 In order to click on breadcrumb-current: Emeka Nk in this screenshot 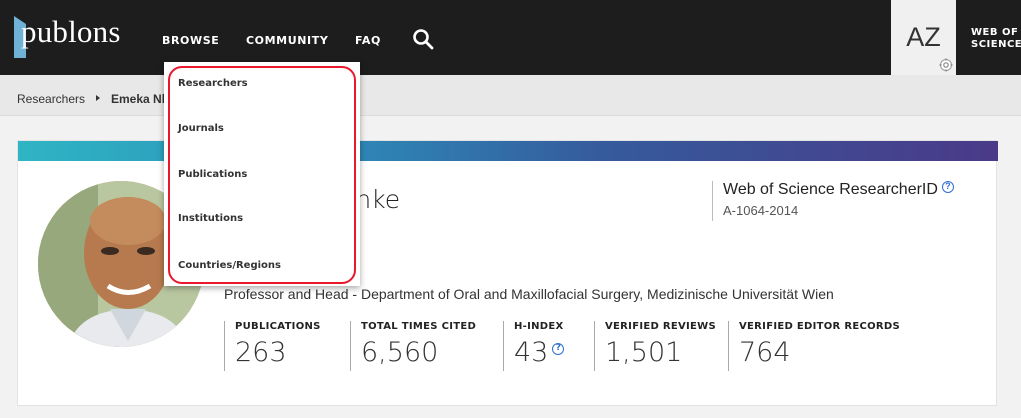, I will do `click(140, 99)`.